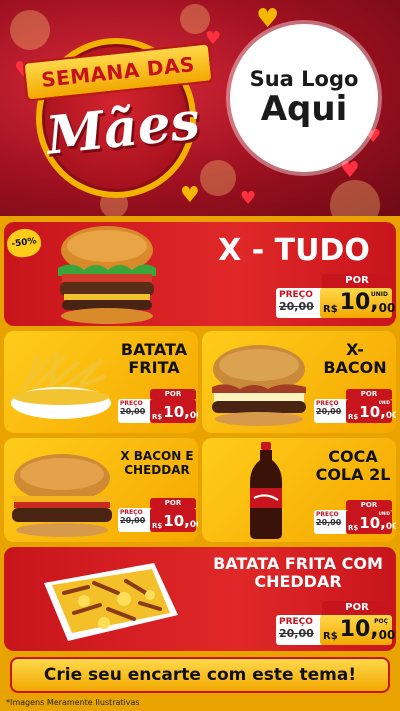 The height and width of the screenshot is (711, 400). What do you see at coordinates (294, 250) in the screenshot?
I see `product-name: X - TUDO` at bounding box center [294, 250].